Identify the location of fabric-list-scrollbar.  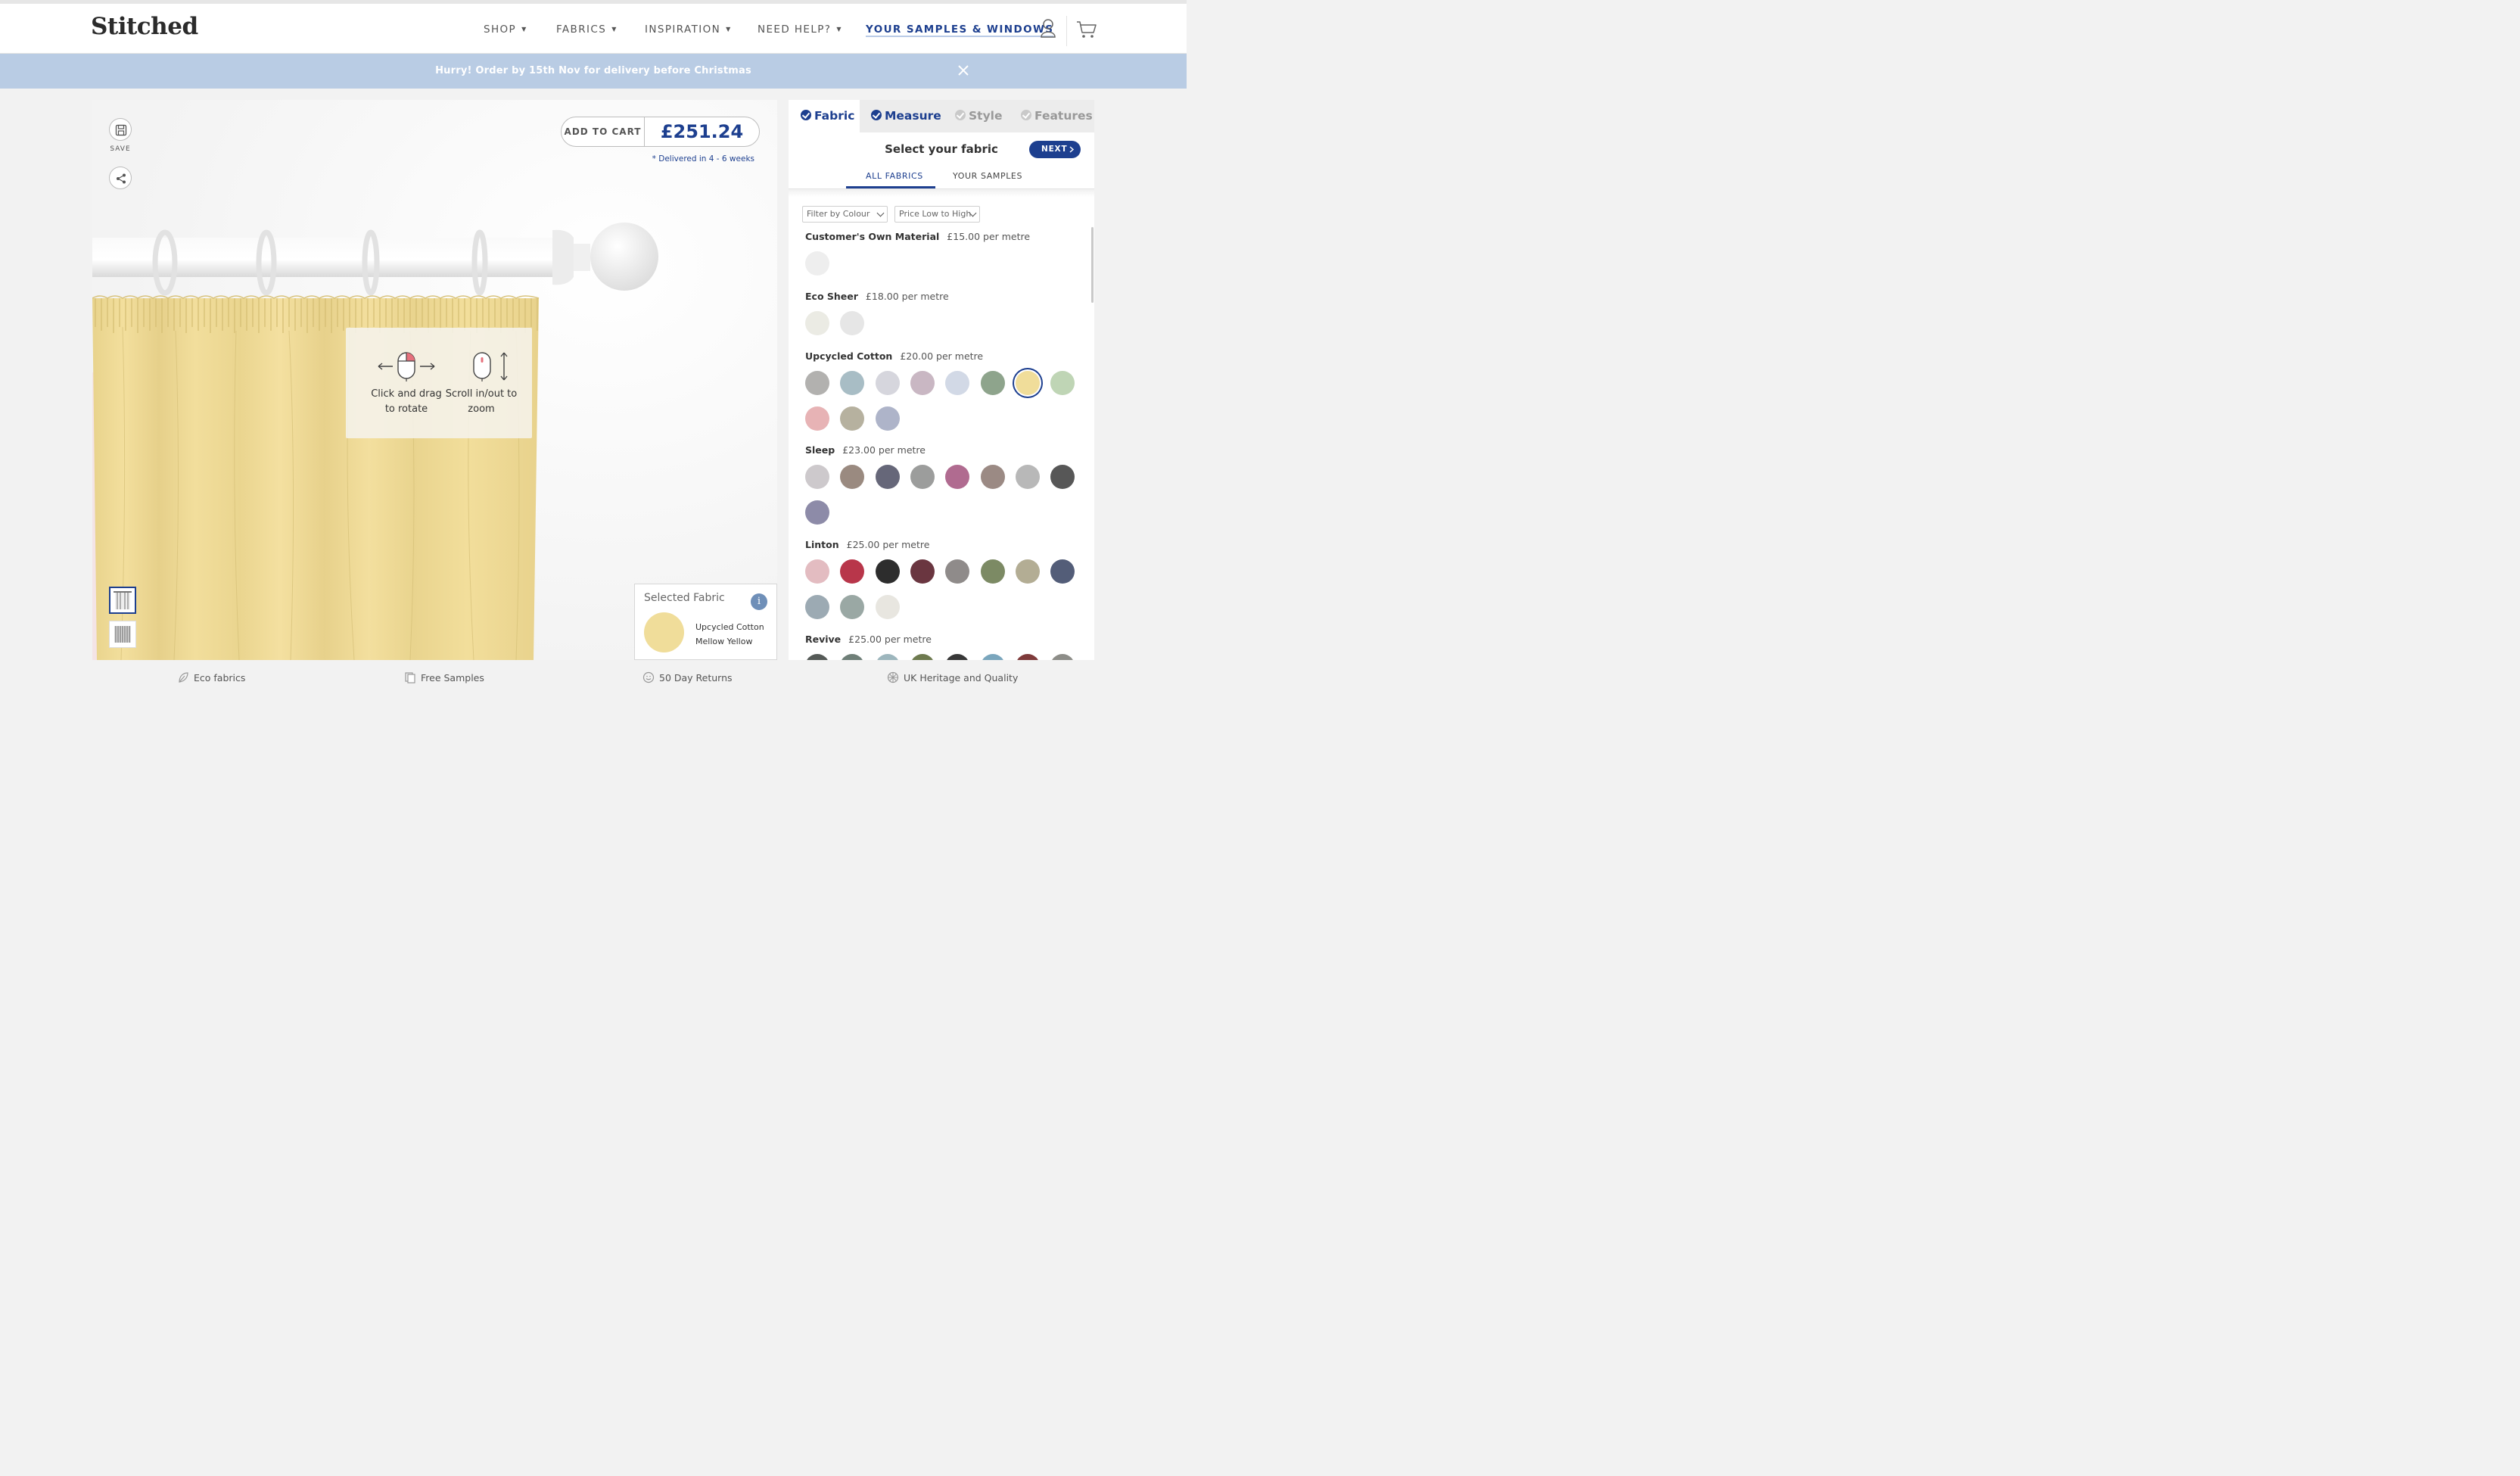
(1092, 265).